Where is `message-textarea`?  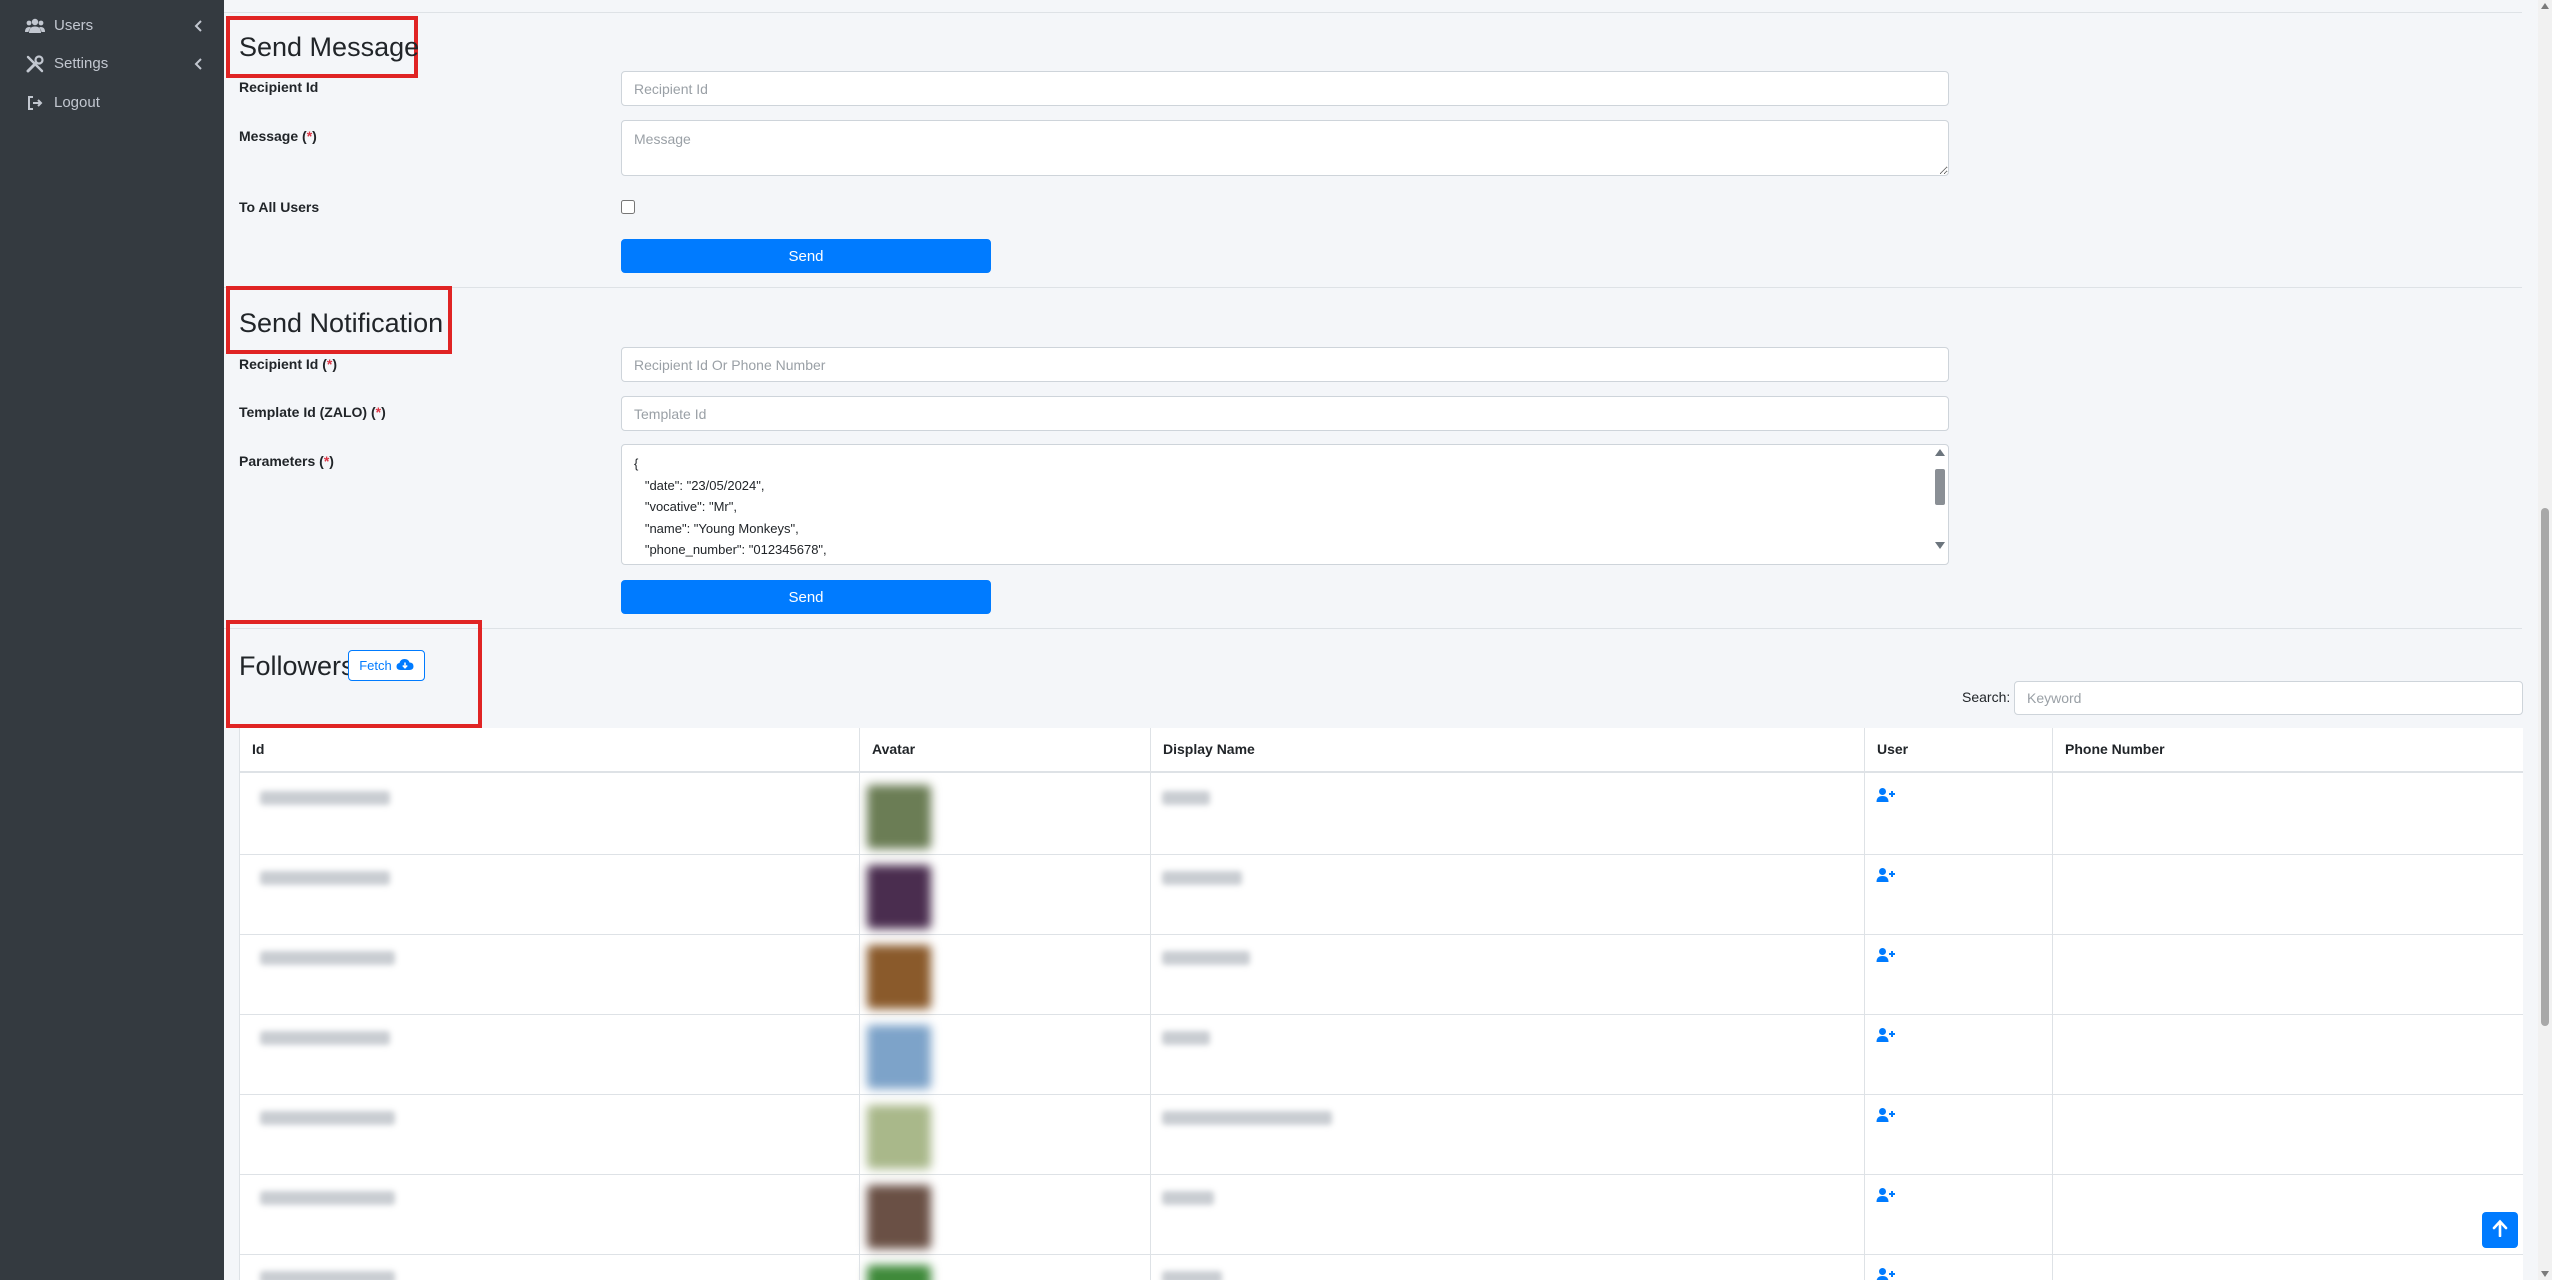
message-textarea is located at coordinates (1285, 148).